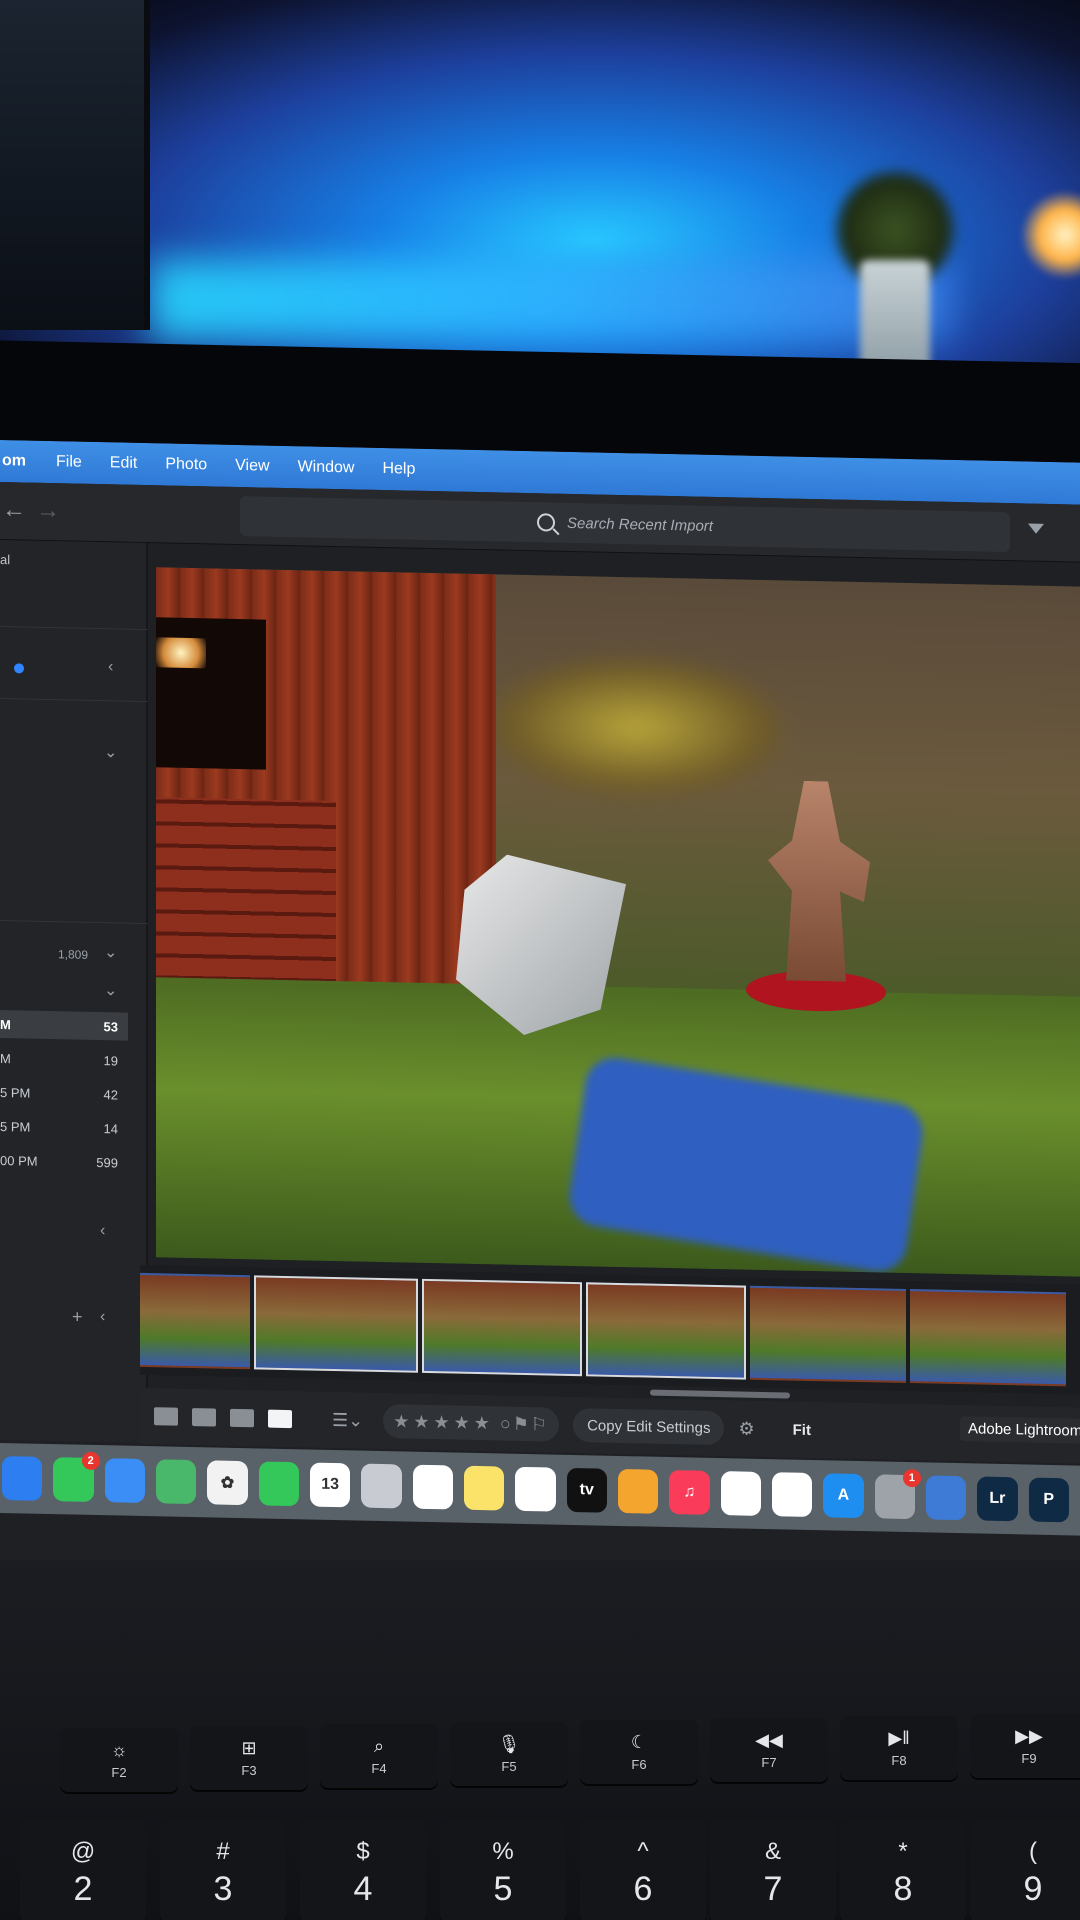 The image size is (1080, 1920). Describe the element at coordinates (19, 668) in the screenshot. I see `status-dot` at that location.